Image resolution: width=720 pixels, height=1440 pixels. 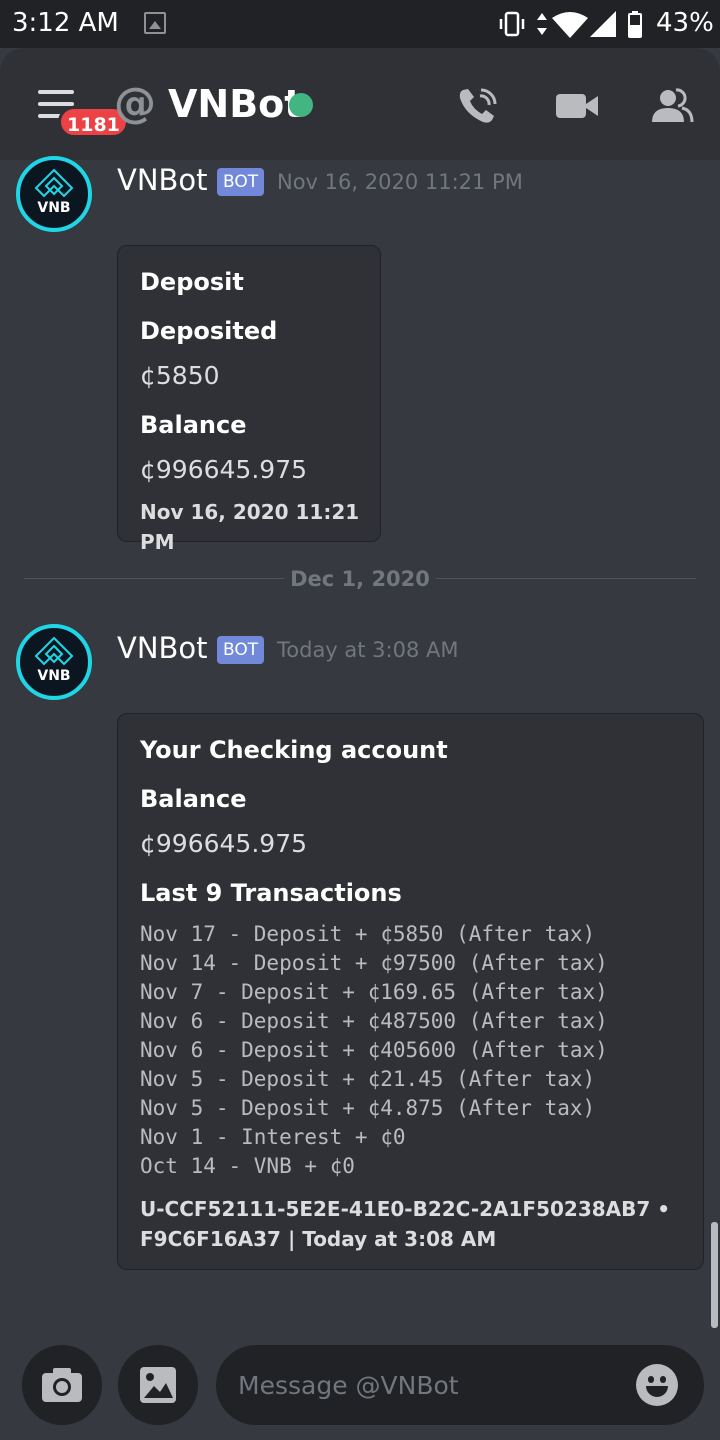 What do you see at coordinates (577, 106) in the screenshot?
I see `video-icon` at bounding box center [577, 106].